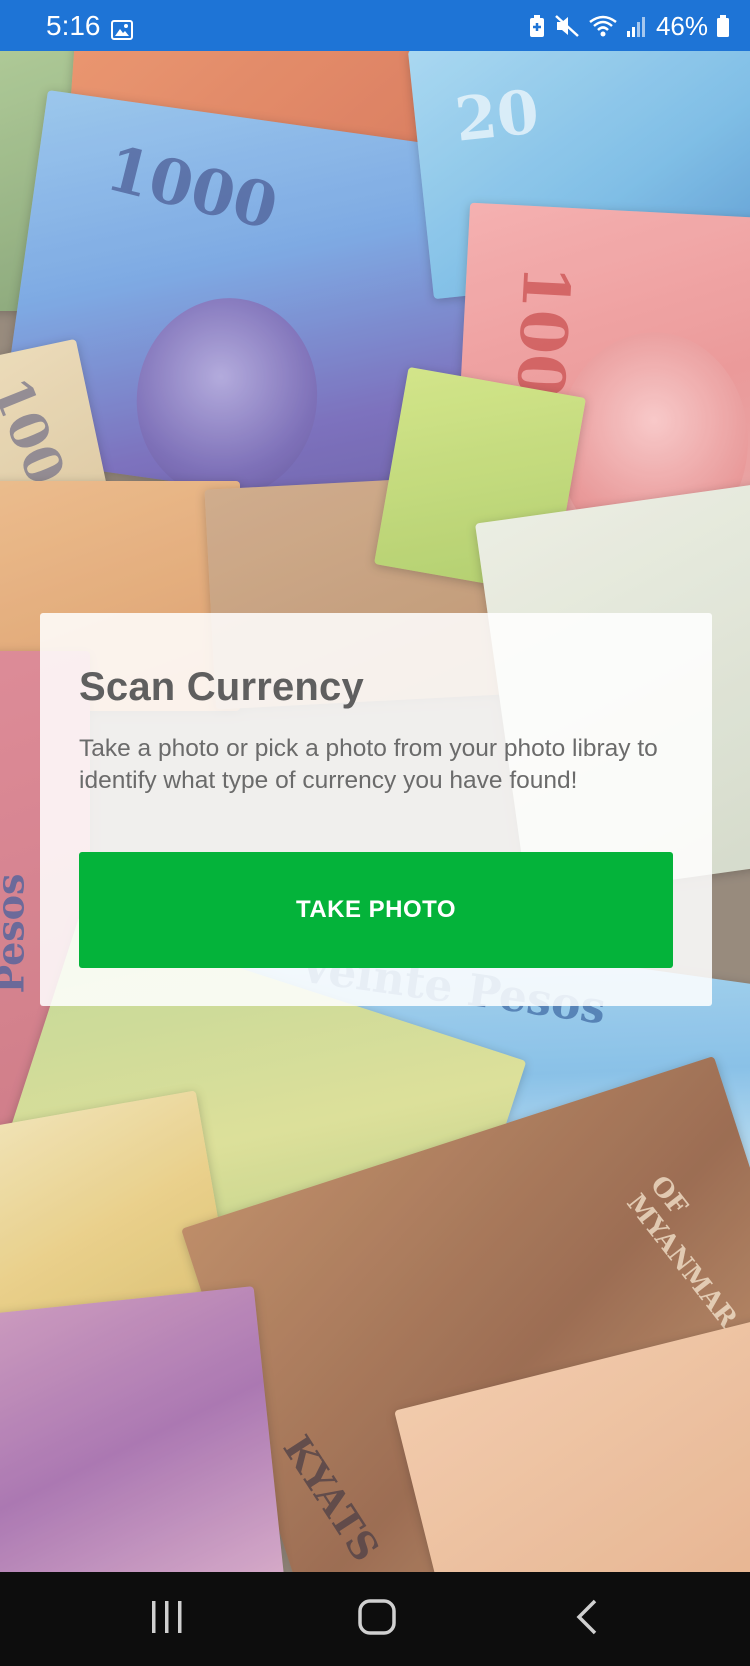  Describe the element at coordinates (122, 30) in the screenshot. I see `gallery-icon` at that location.